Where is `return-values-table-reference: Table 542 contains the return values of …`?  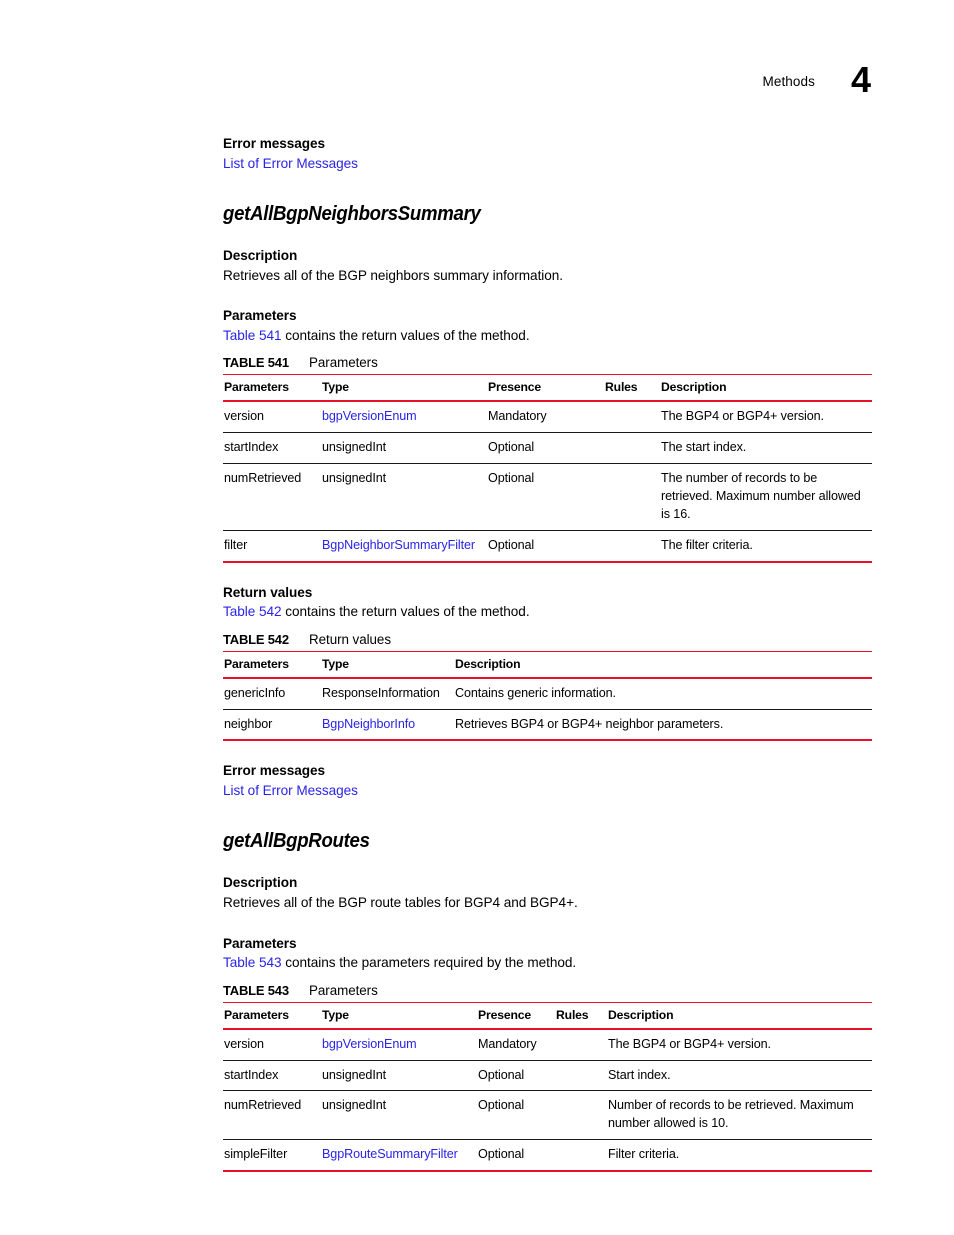 return-values-table-reference: Table 542 contains the return values of … is located at coordinates (547, 612).